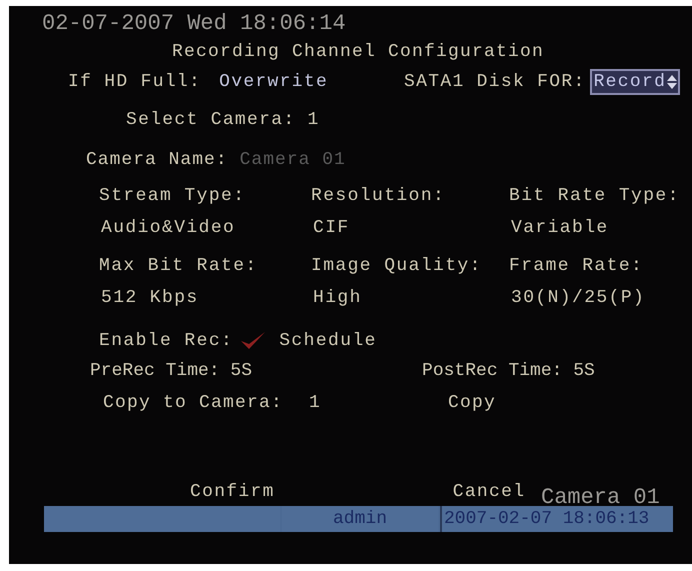  Describe the element at coordinates (508, 371) in the screenshot. I see `postrec-time-label: PostRec Time: 5S` at that location.